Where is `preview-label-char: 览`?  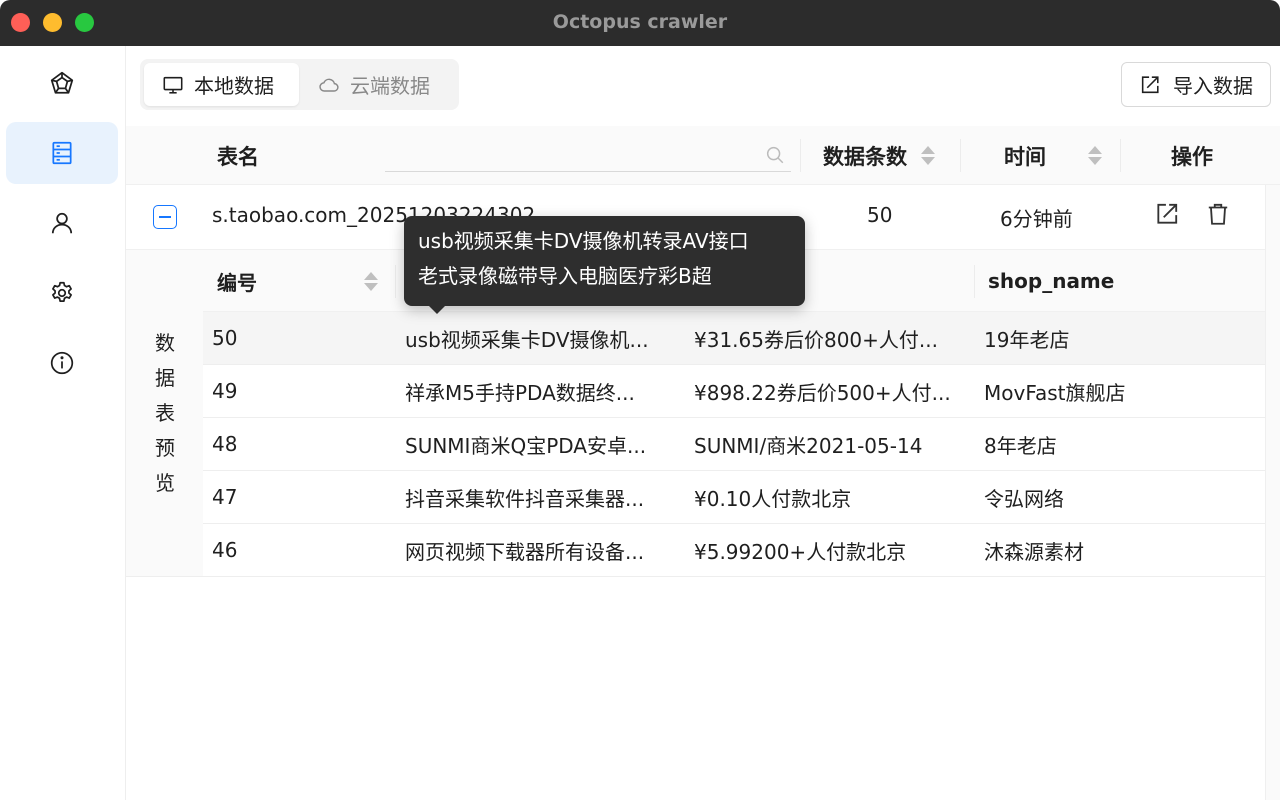 preview-label-char: 览 is located at coordinates (165, 483).